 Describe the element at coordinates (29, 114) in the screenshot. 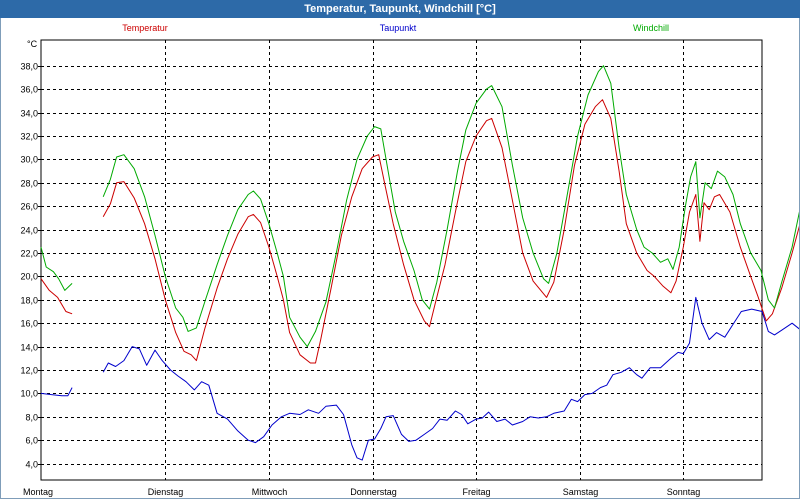

I see `y-tick-label: 34,0` at that location.